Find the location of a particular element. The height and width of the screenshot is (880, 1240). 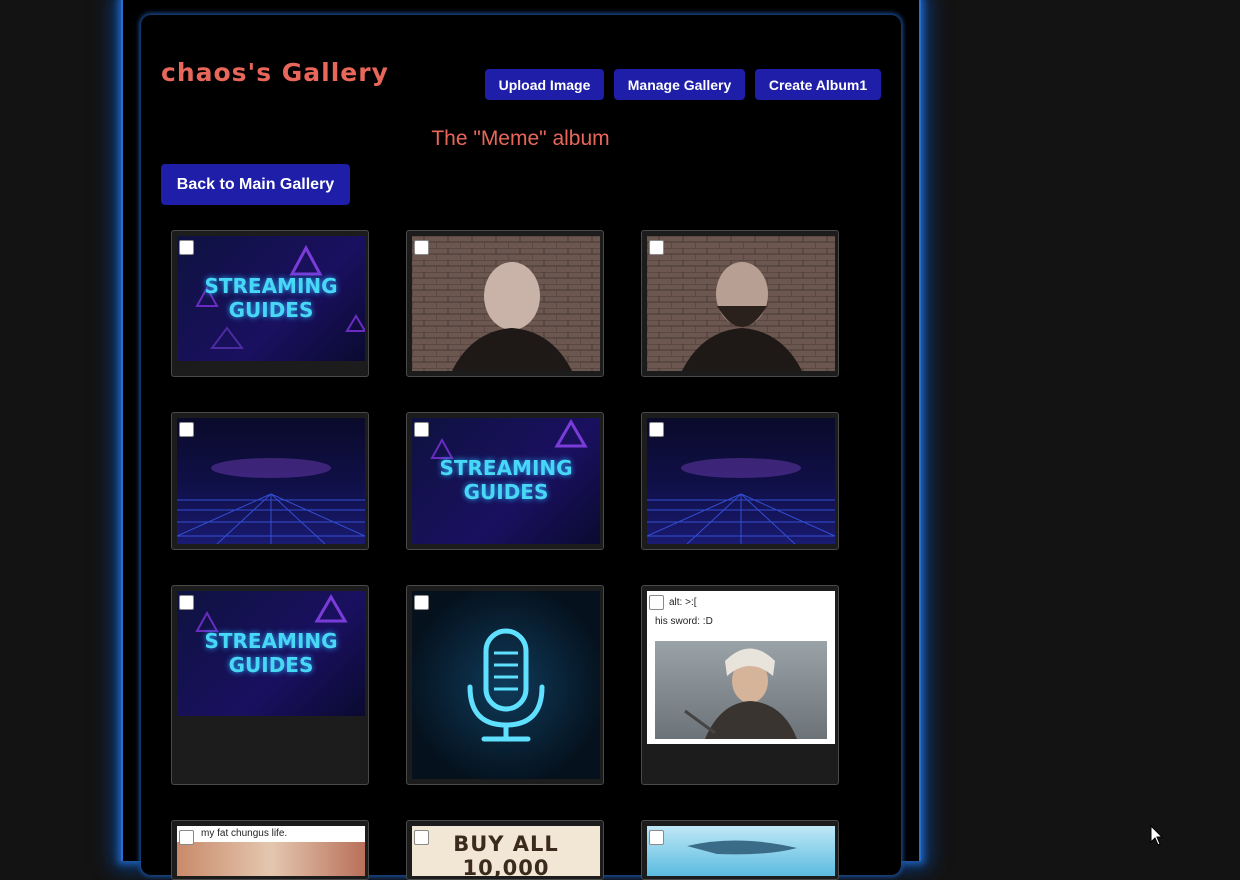

back-to-main-gallery-button: Back to Main Gallery is located at coordinates (255, 184).